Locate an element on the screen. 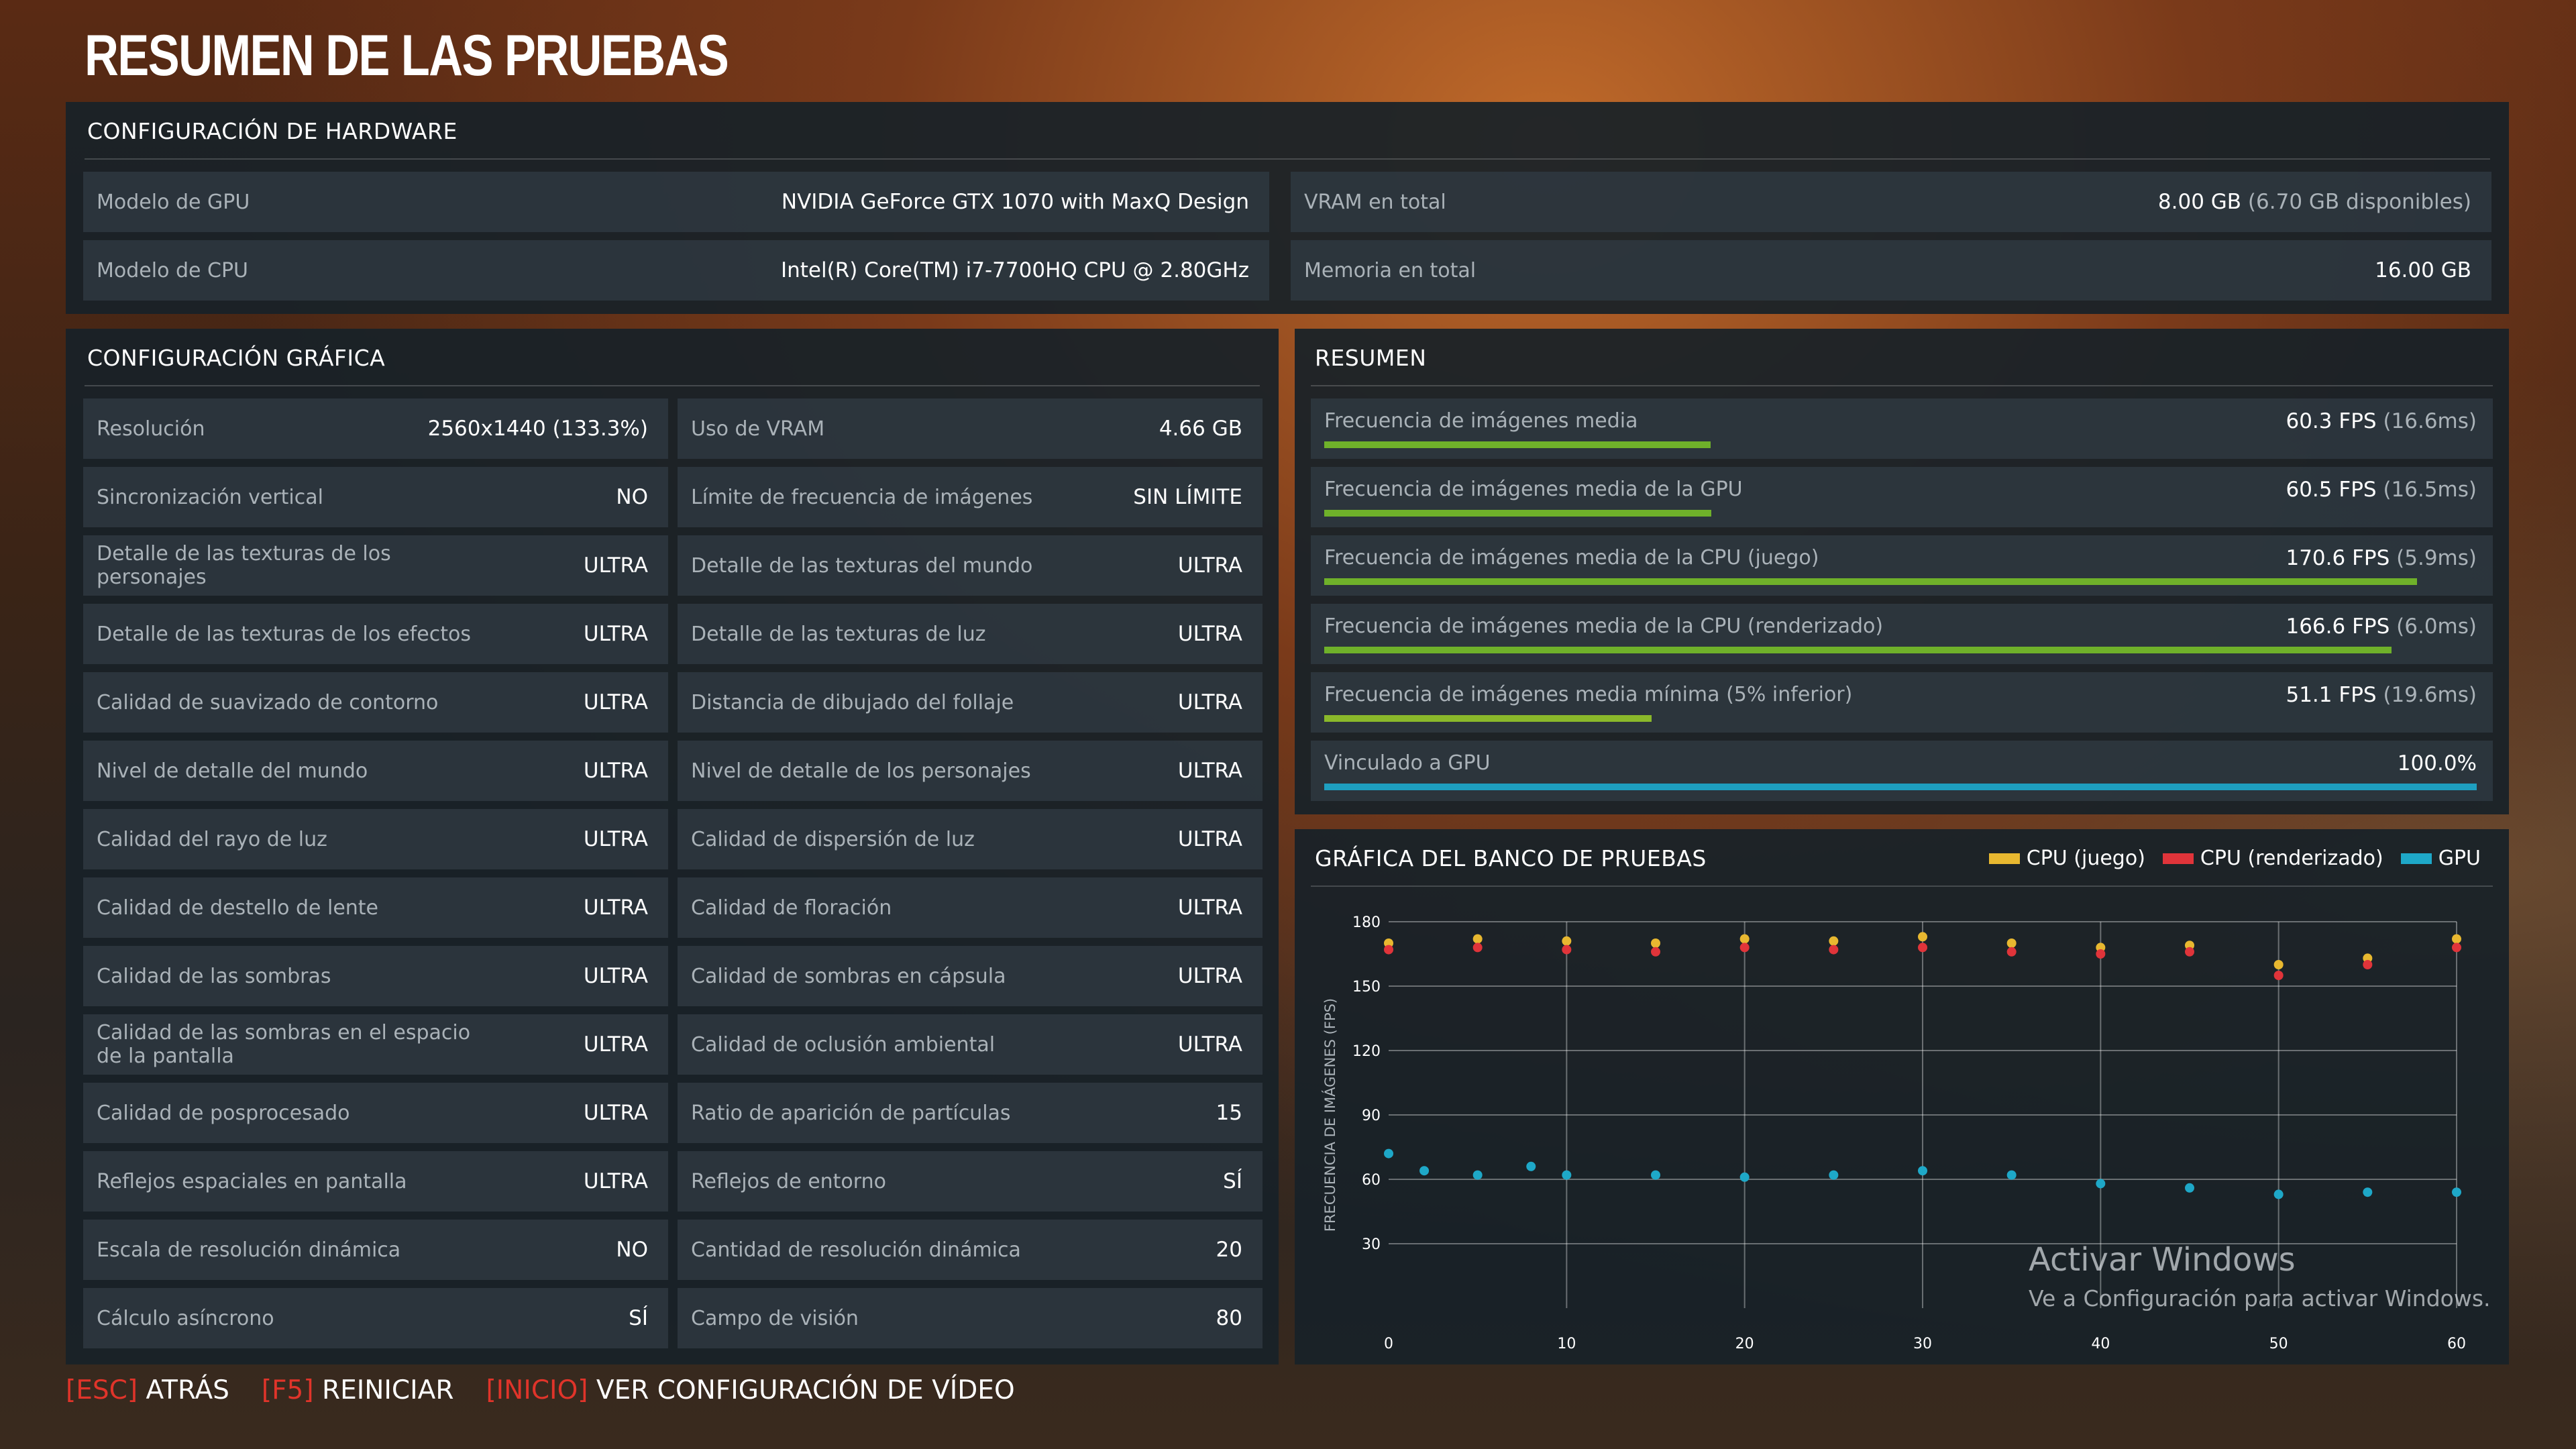 The width and height of the screenshot is (2576, 1449). hw-vram-label: VRAM en total is located at coordinates (1375, 202).